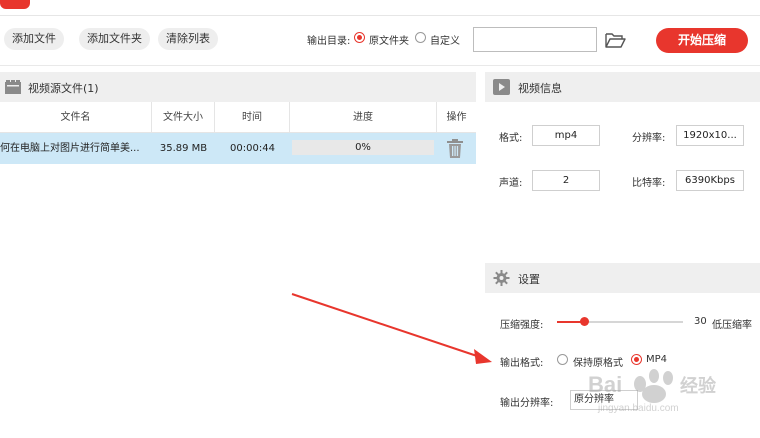 The width and height of the screenshot is (760, 438). What do you see at coordinates (501, 87) in the screenshot?
I see `play-icon` at bounding box center [501, 87].